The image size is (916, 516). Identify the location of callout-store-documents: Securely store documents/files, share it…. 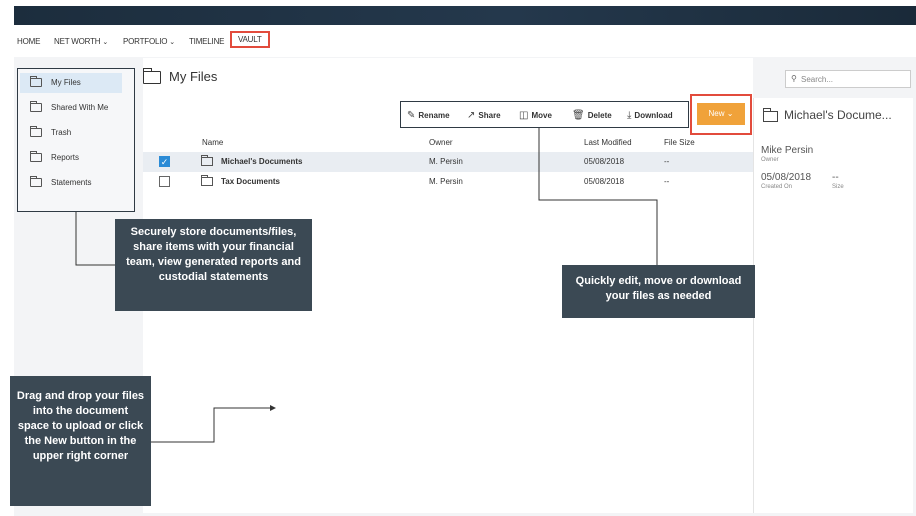
(213, 265).